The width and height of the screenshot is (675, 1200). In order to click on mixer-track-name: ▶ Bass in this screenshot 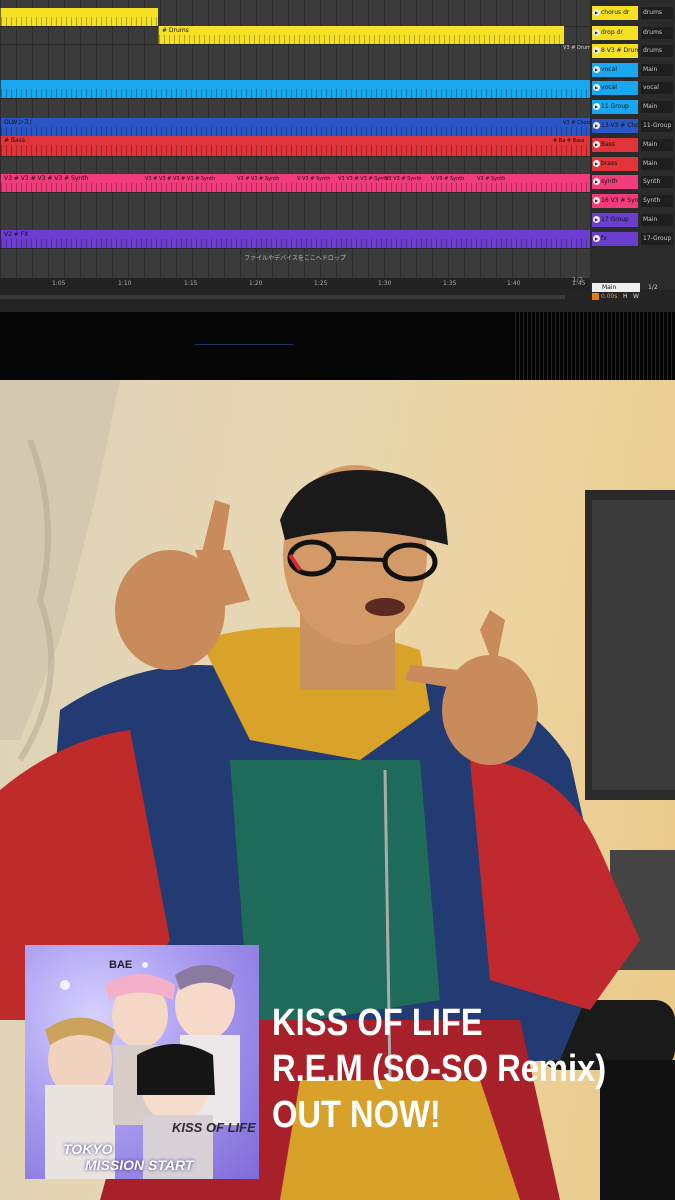, I will do `click(615, 145)`.